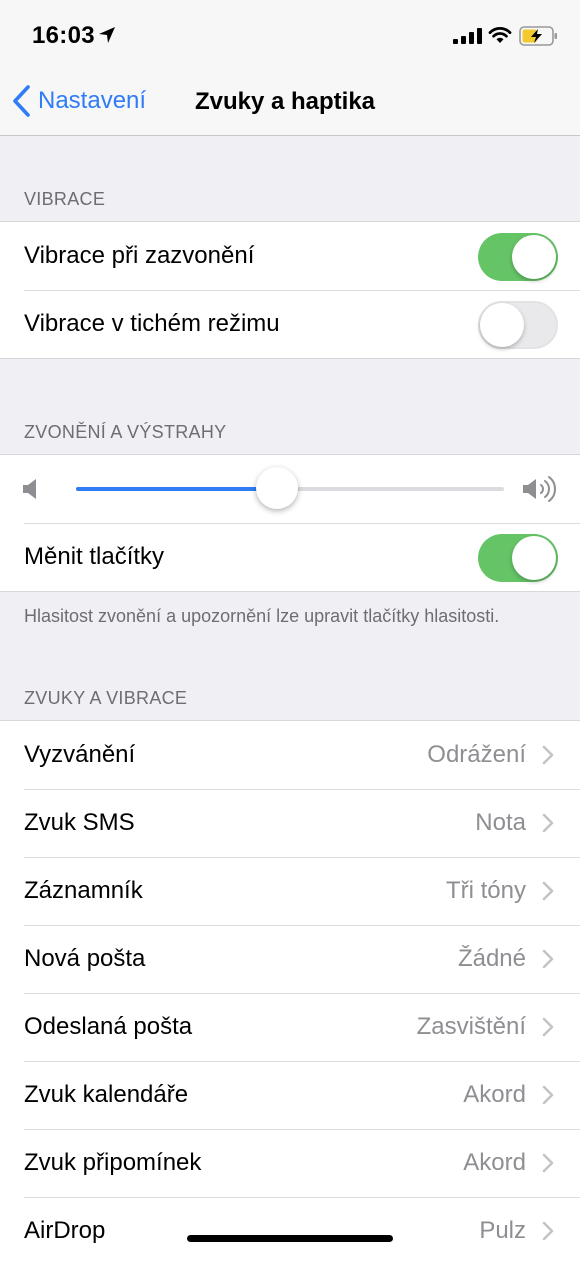 This screenshot has height=1265, width=580. Describe the element at coordinates (83, 890) in the screenshot. I see `row-label: Záznamník` at that location.